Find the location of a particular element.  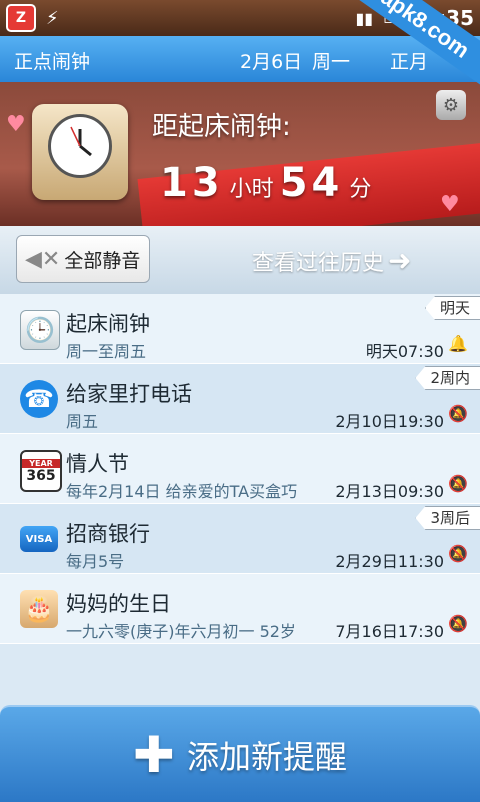

status-left: Z ⚡ is located at coordinates (32, 18).